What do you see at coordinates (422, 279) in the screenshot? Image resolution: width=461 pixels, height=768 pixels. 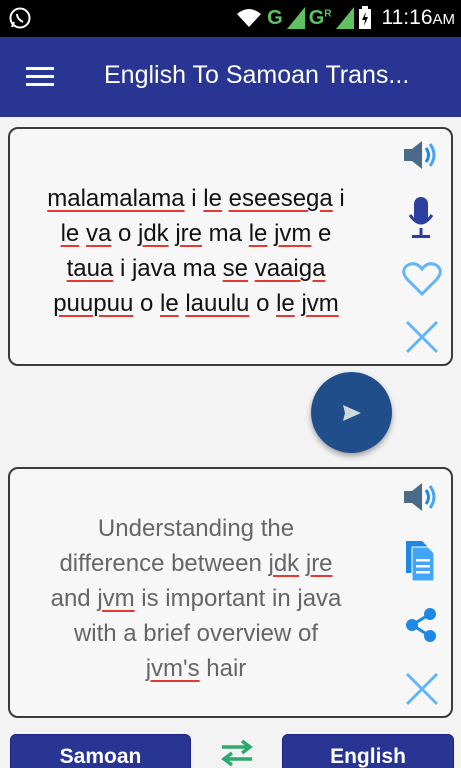 I see `heart-icon` at bounding box center [422, 279].